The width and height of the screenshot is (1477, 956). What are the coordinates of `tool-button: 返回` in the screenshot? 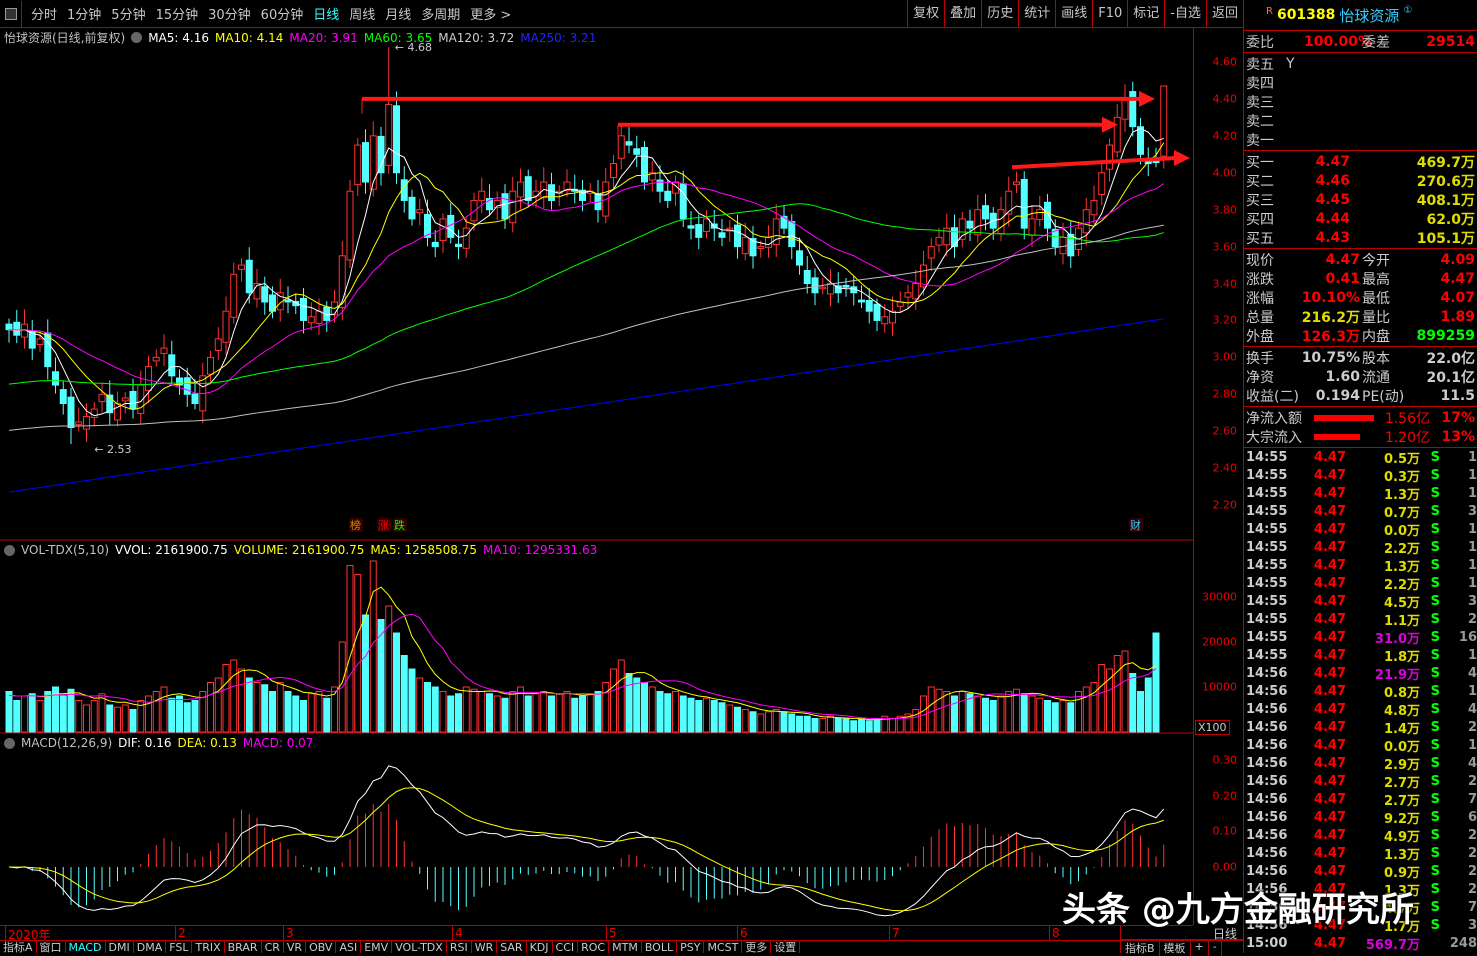 It's located at (1224, 13).